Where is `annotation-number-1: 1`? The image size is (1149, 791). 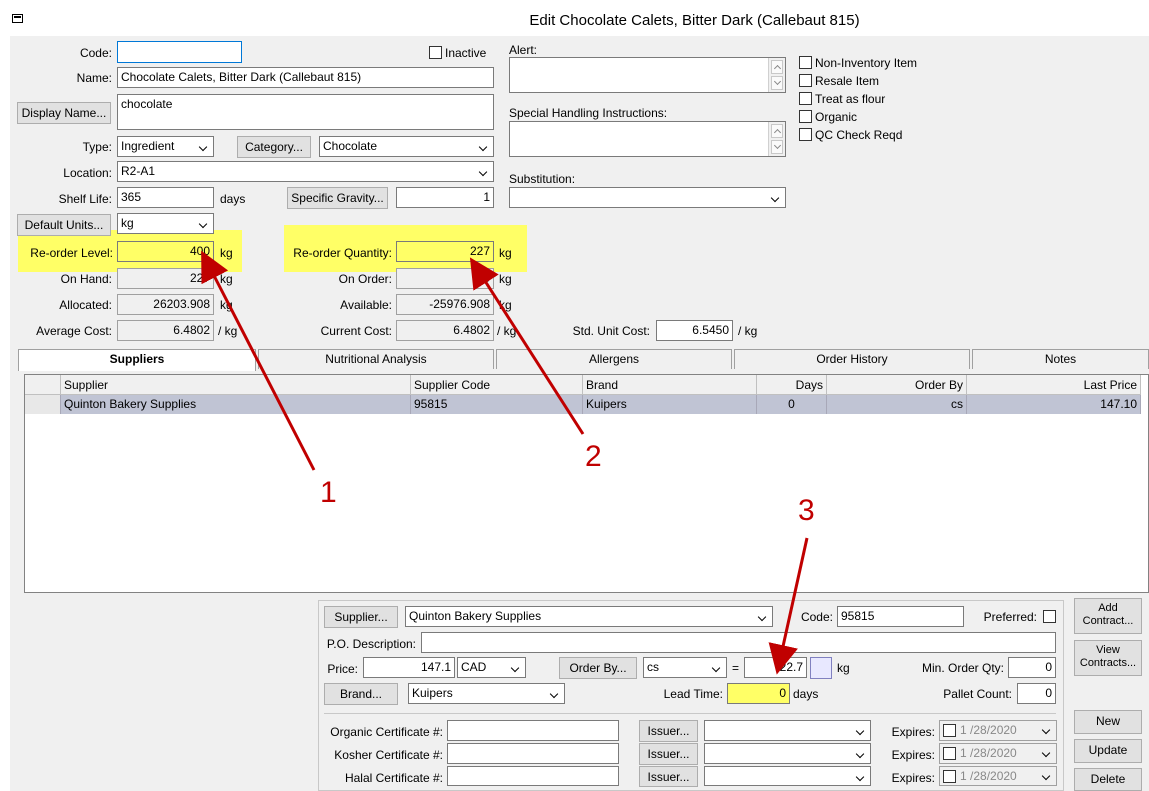
annotation-number-1: 1 is located at coordinates (328, 492).